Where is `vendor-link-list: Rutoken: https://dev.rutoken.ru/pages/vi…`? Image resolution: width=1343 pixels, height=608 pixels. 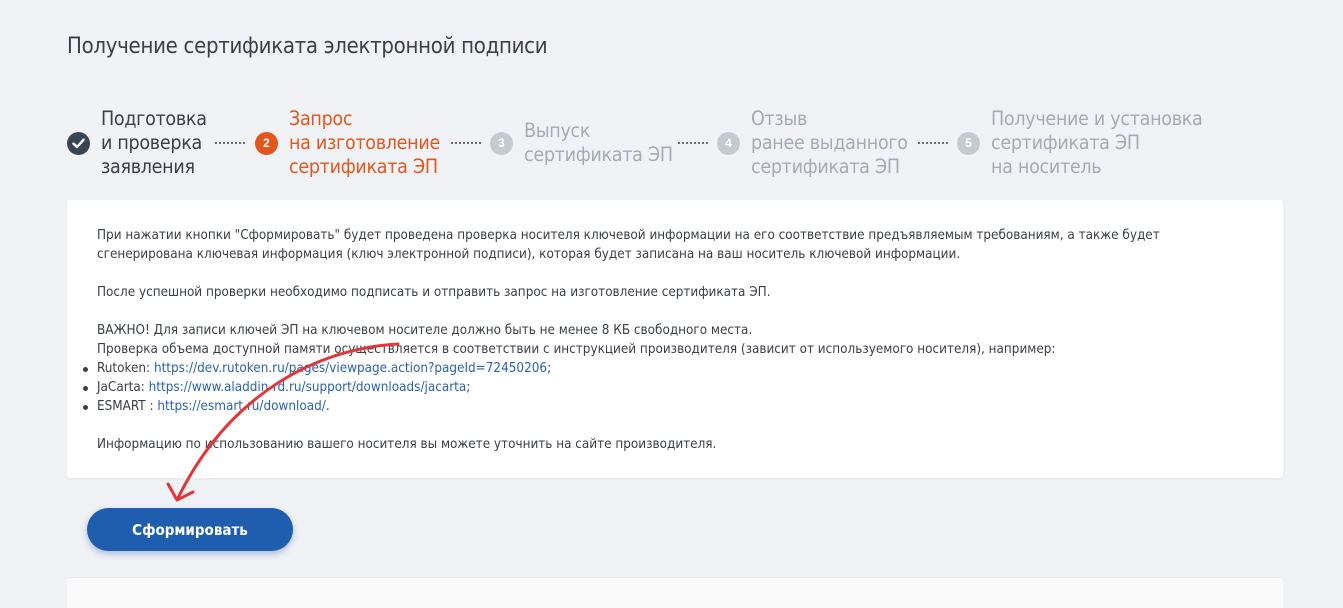
vendor-link-list: Rutoken: https://dev.rutoken.ru/pages/vi… is located at coordinates (670, 387).